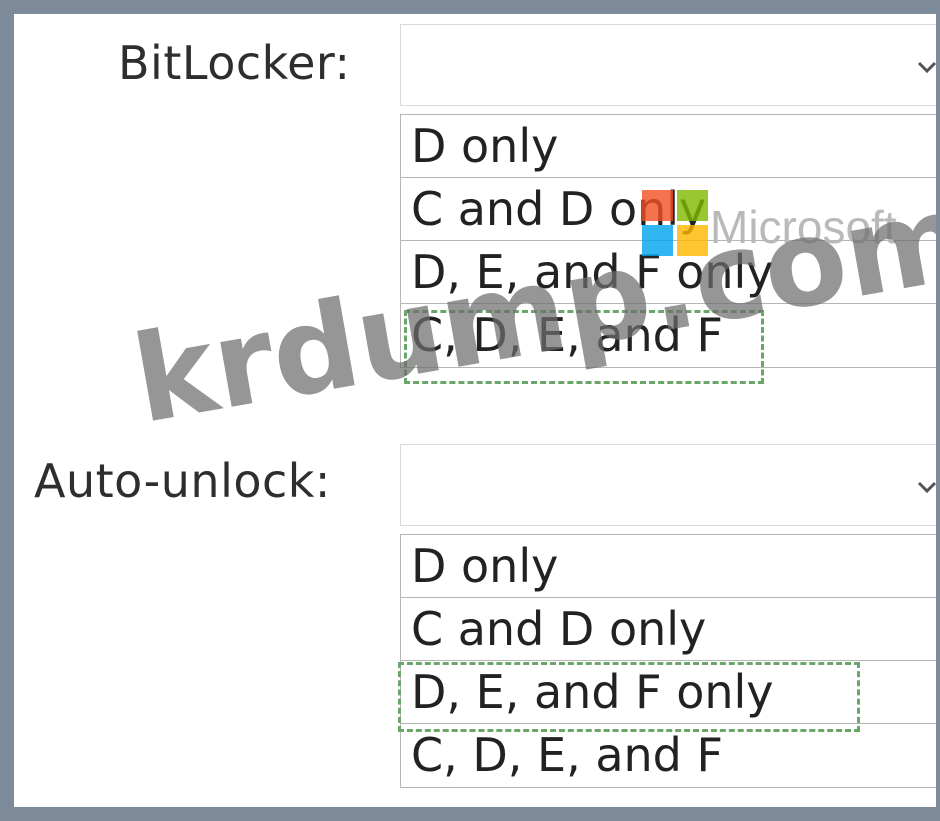  I want to click on microsoft-logo-icon, so click(675, 223).